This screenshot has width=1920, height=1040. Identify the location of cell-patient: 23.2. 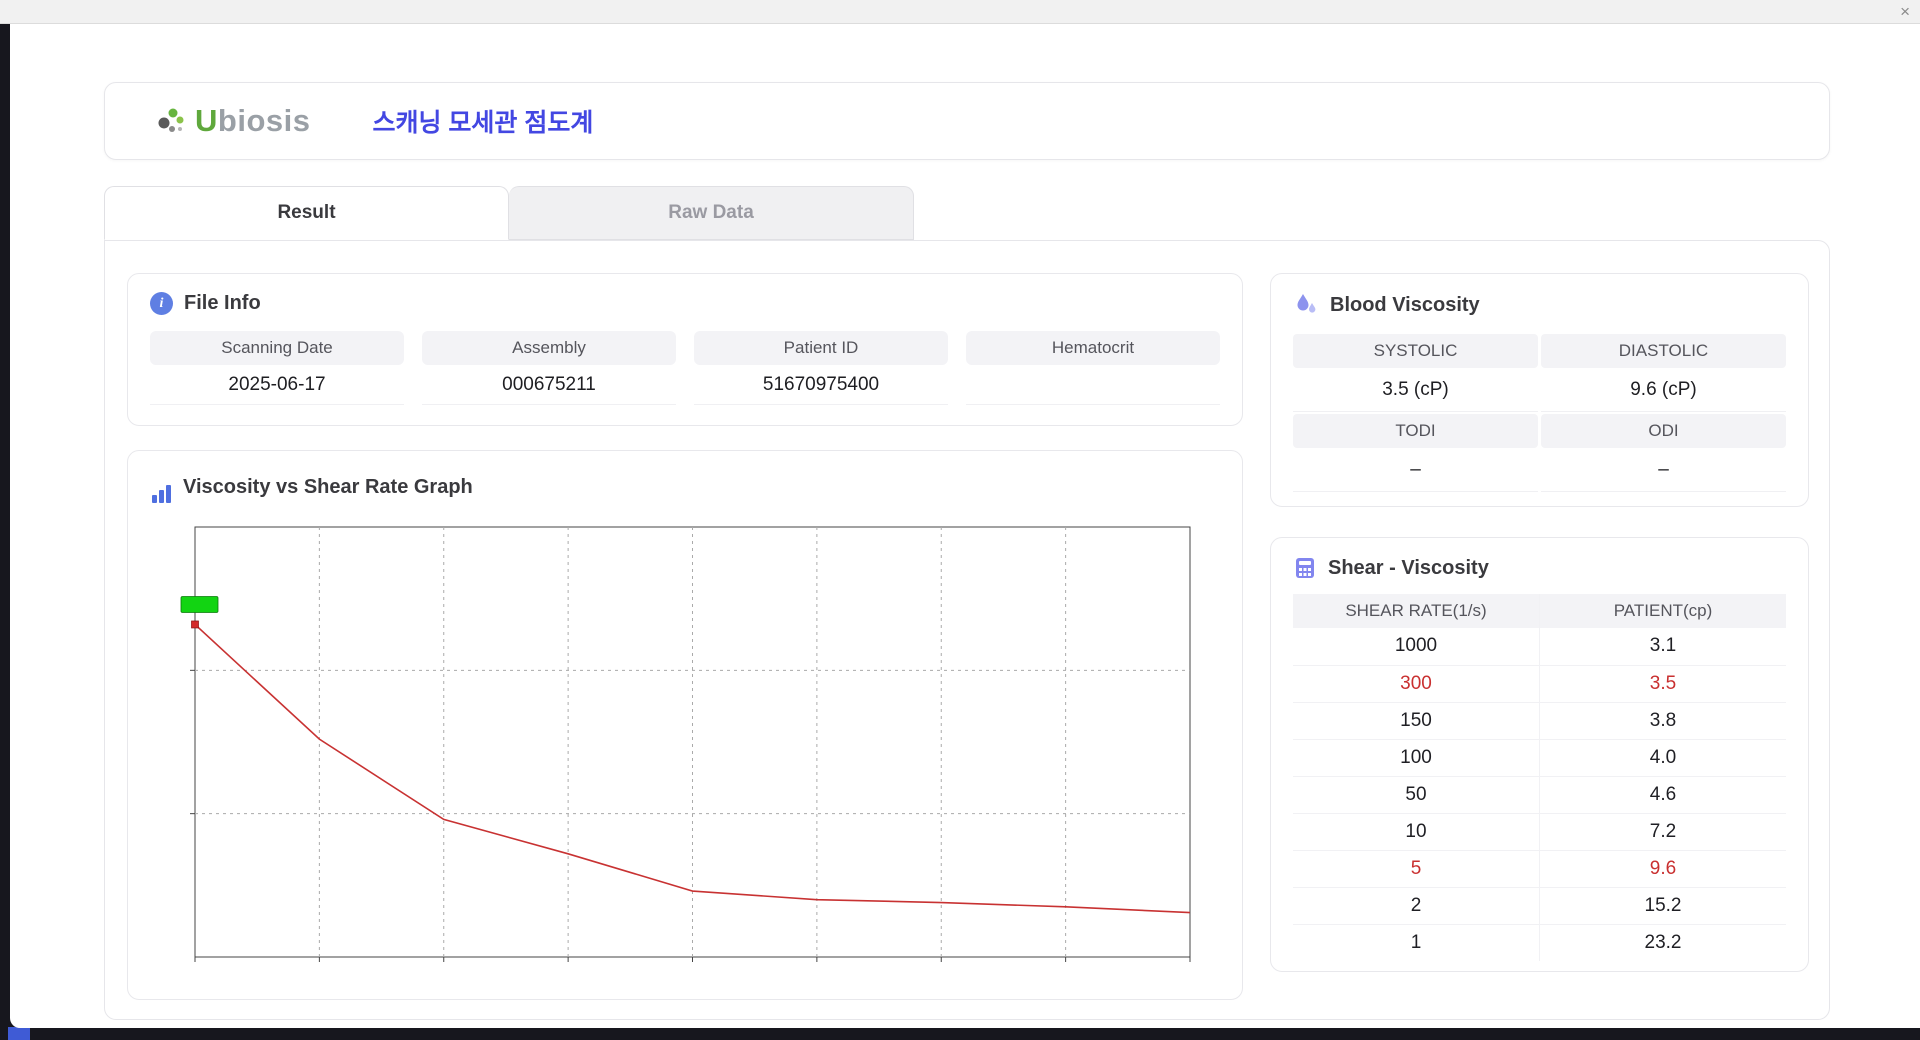
(1663, 942).